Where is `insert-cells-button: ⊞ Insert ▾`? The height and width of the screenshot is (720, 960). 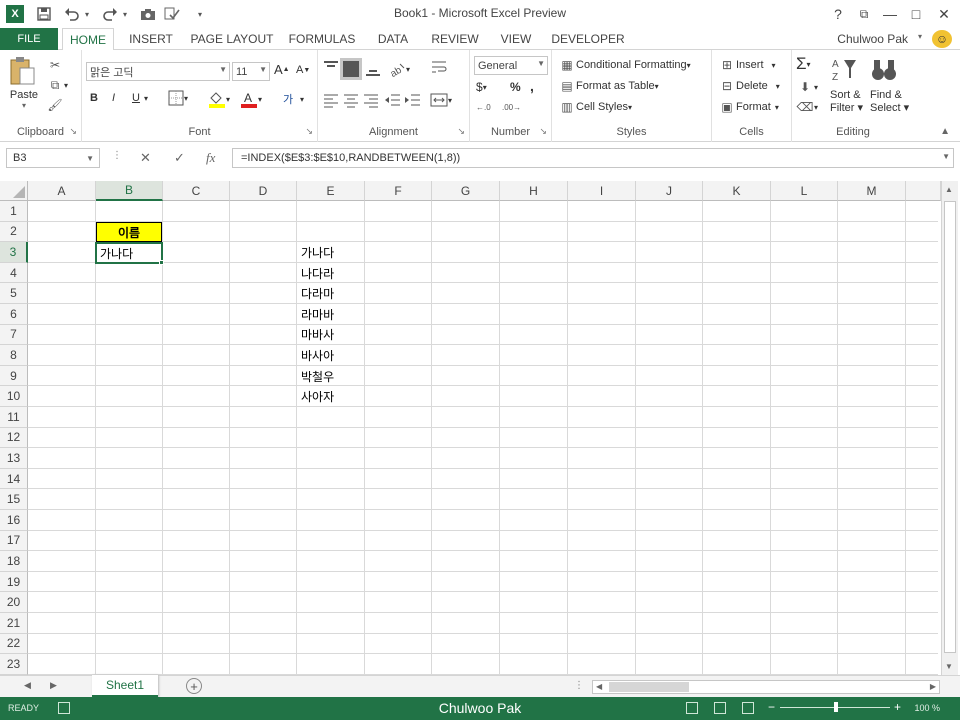 insert-cells-button: ⊞ Insert ▾ is located at coordinates (747, 65).